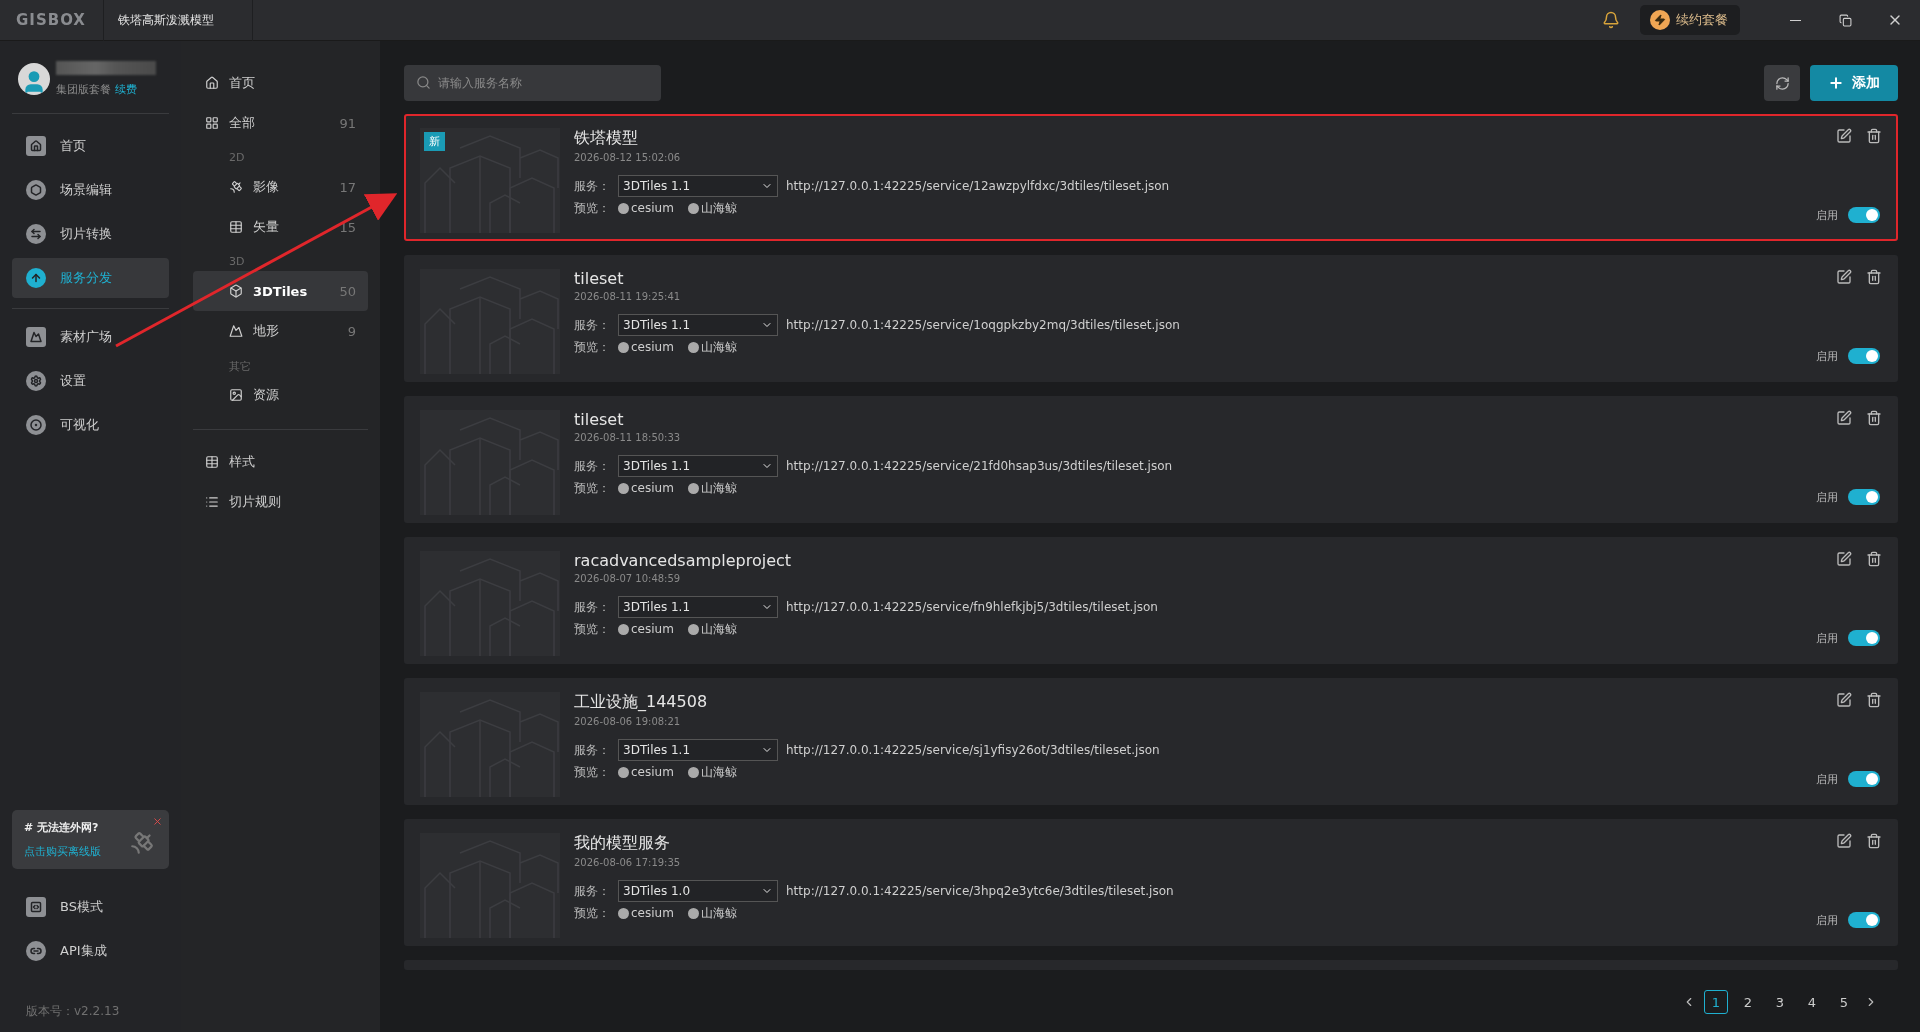 The image size is (1920, 1032). Describe the element at coordinates (641, 702) in the screenshot. I see `service-title: 工业设施_144508` at that location.